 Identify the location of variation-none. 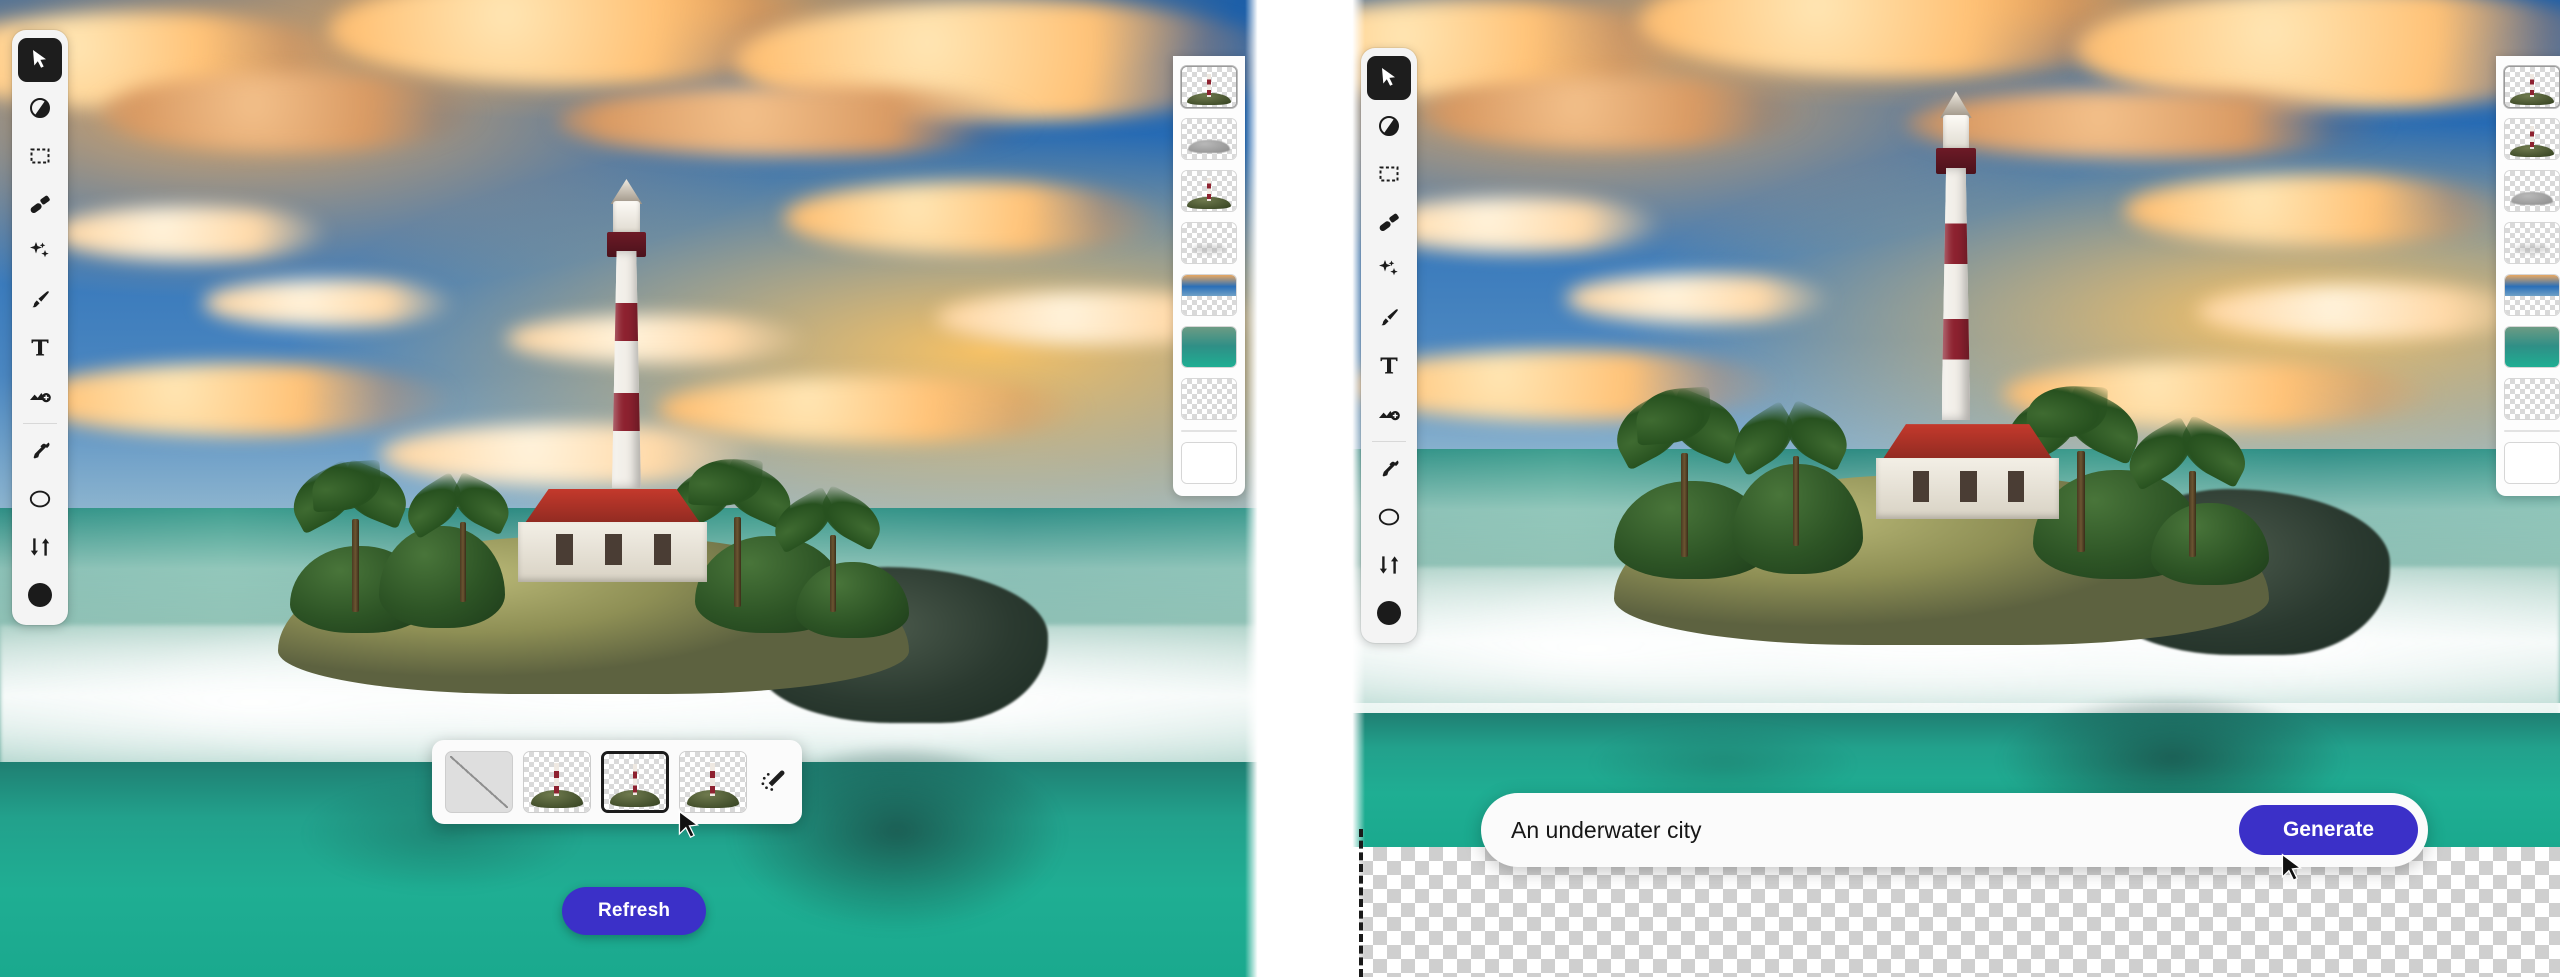
(479, 782).